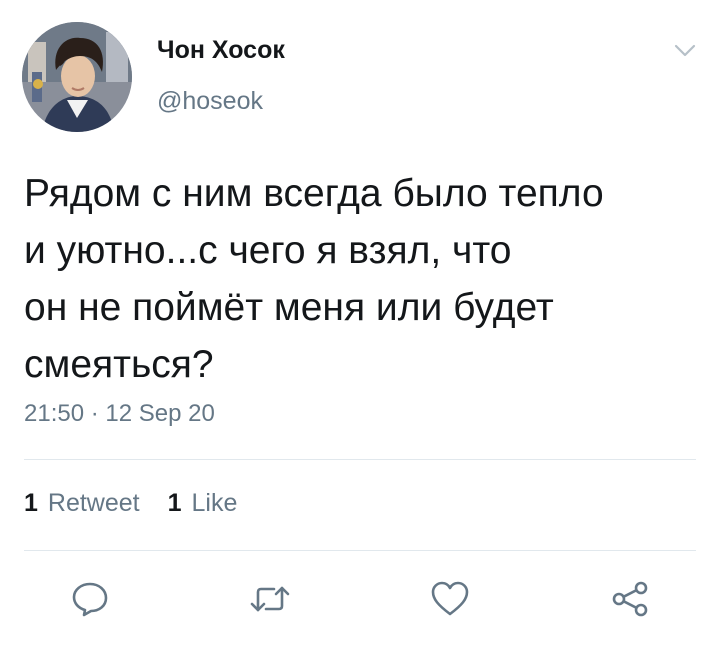 The image size is (720, 648). I want to click on tweet-text-line: и уютно...с чего я взял, что, so click(268, 250).